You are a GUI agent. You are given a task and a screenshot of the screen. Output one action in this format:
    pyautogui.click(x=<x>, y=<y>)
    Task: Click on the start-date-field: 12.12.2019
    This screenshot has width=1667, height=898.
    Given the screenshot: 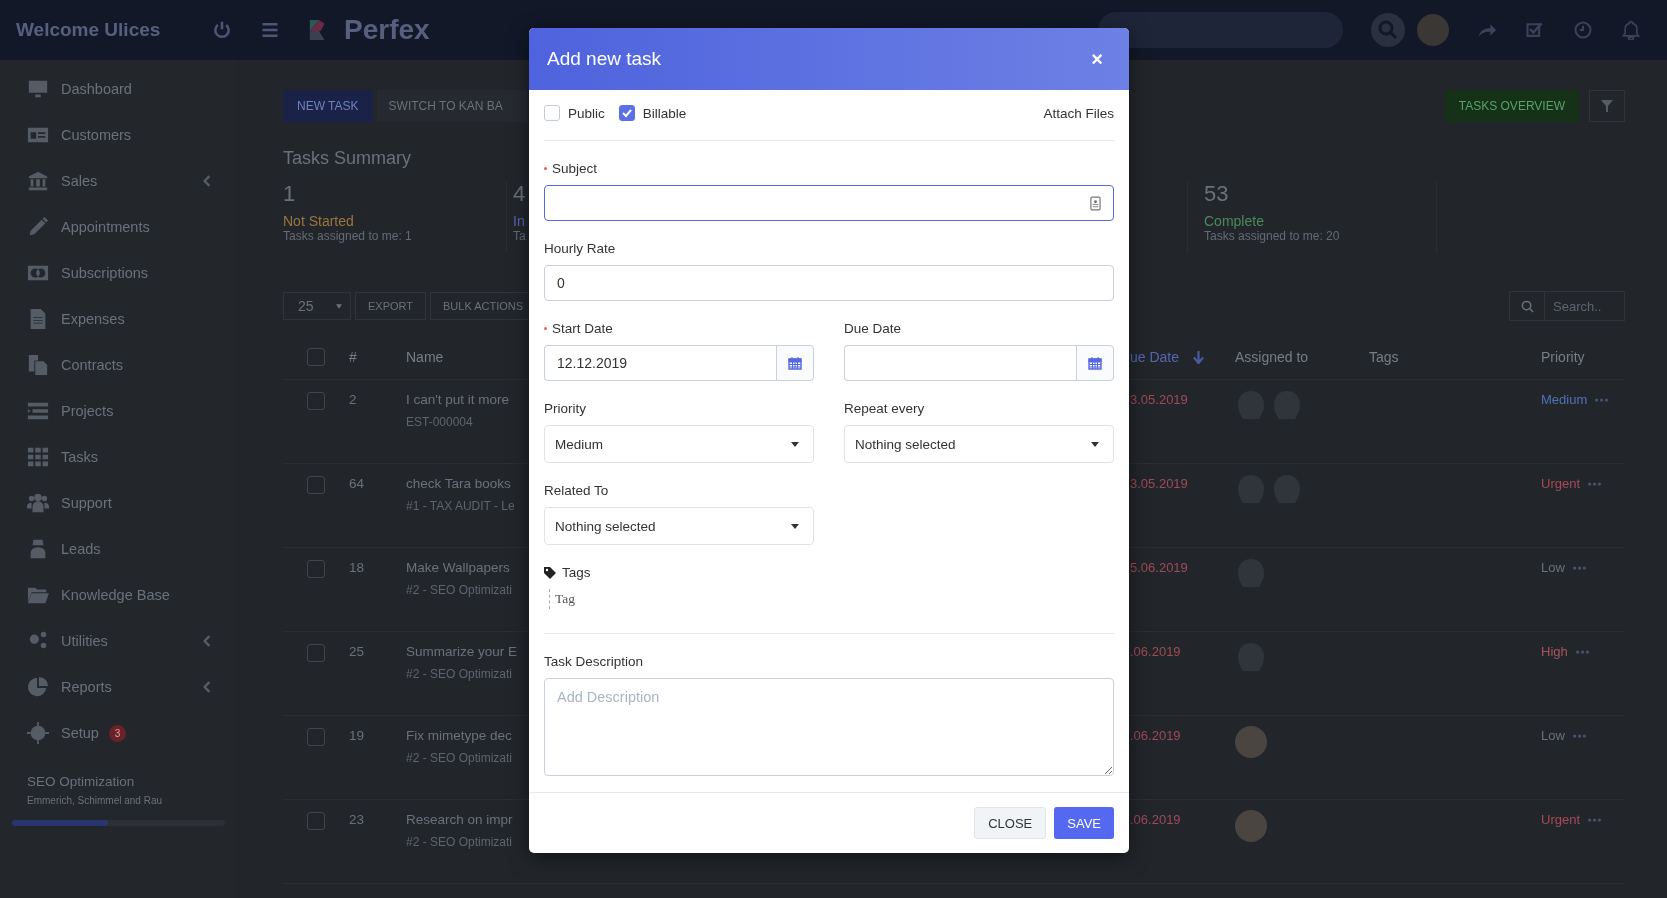 What is the action you would take?
    pyautogui.click(x=660, y=363)
    